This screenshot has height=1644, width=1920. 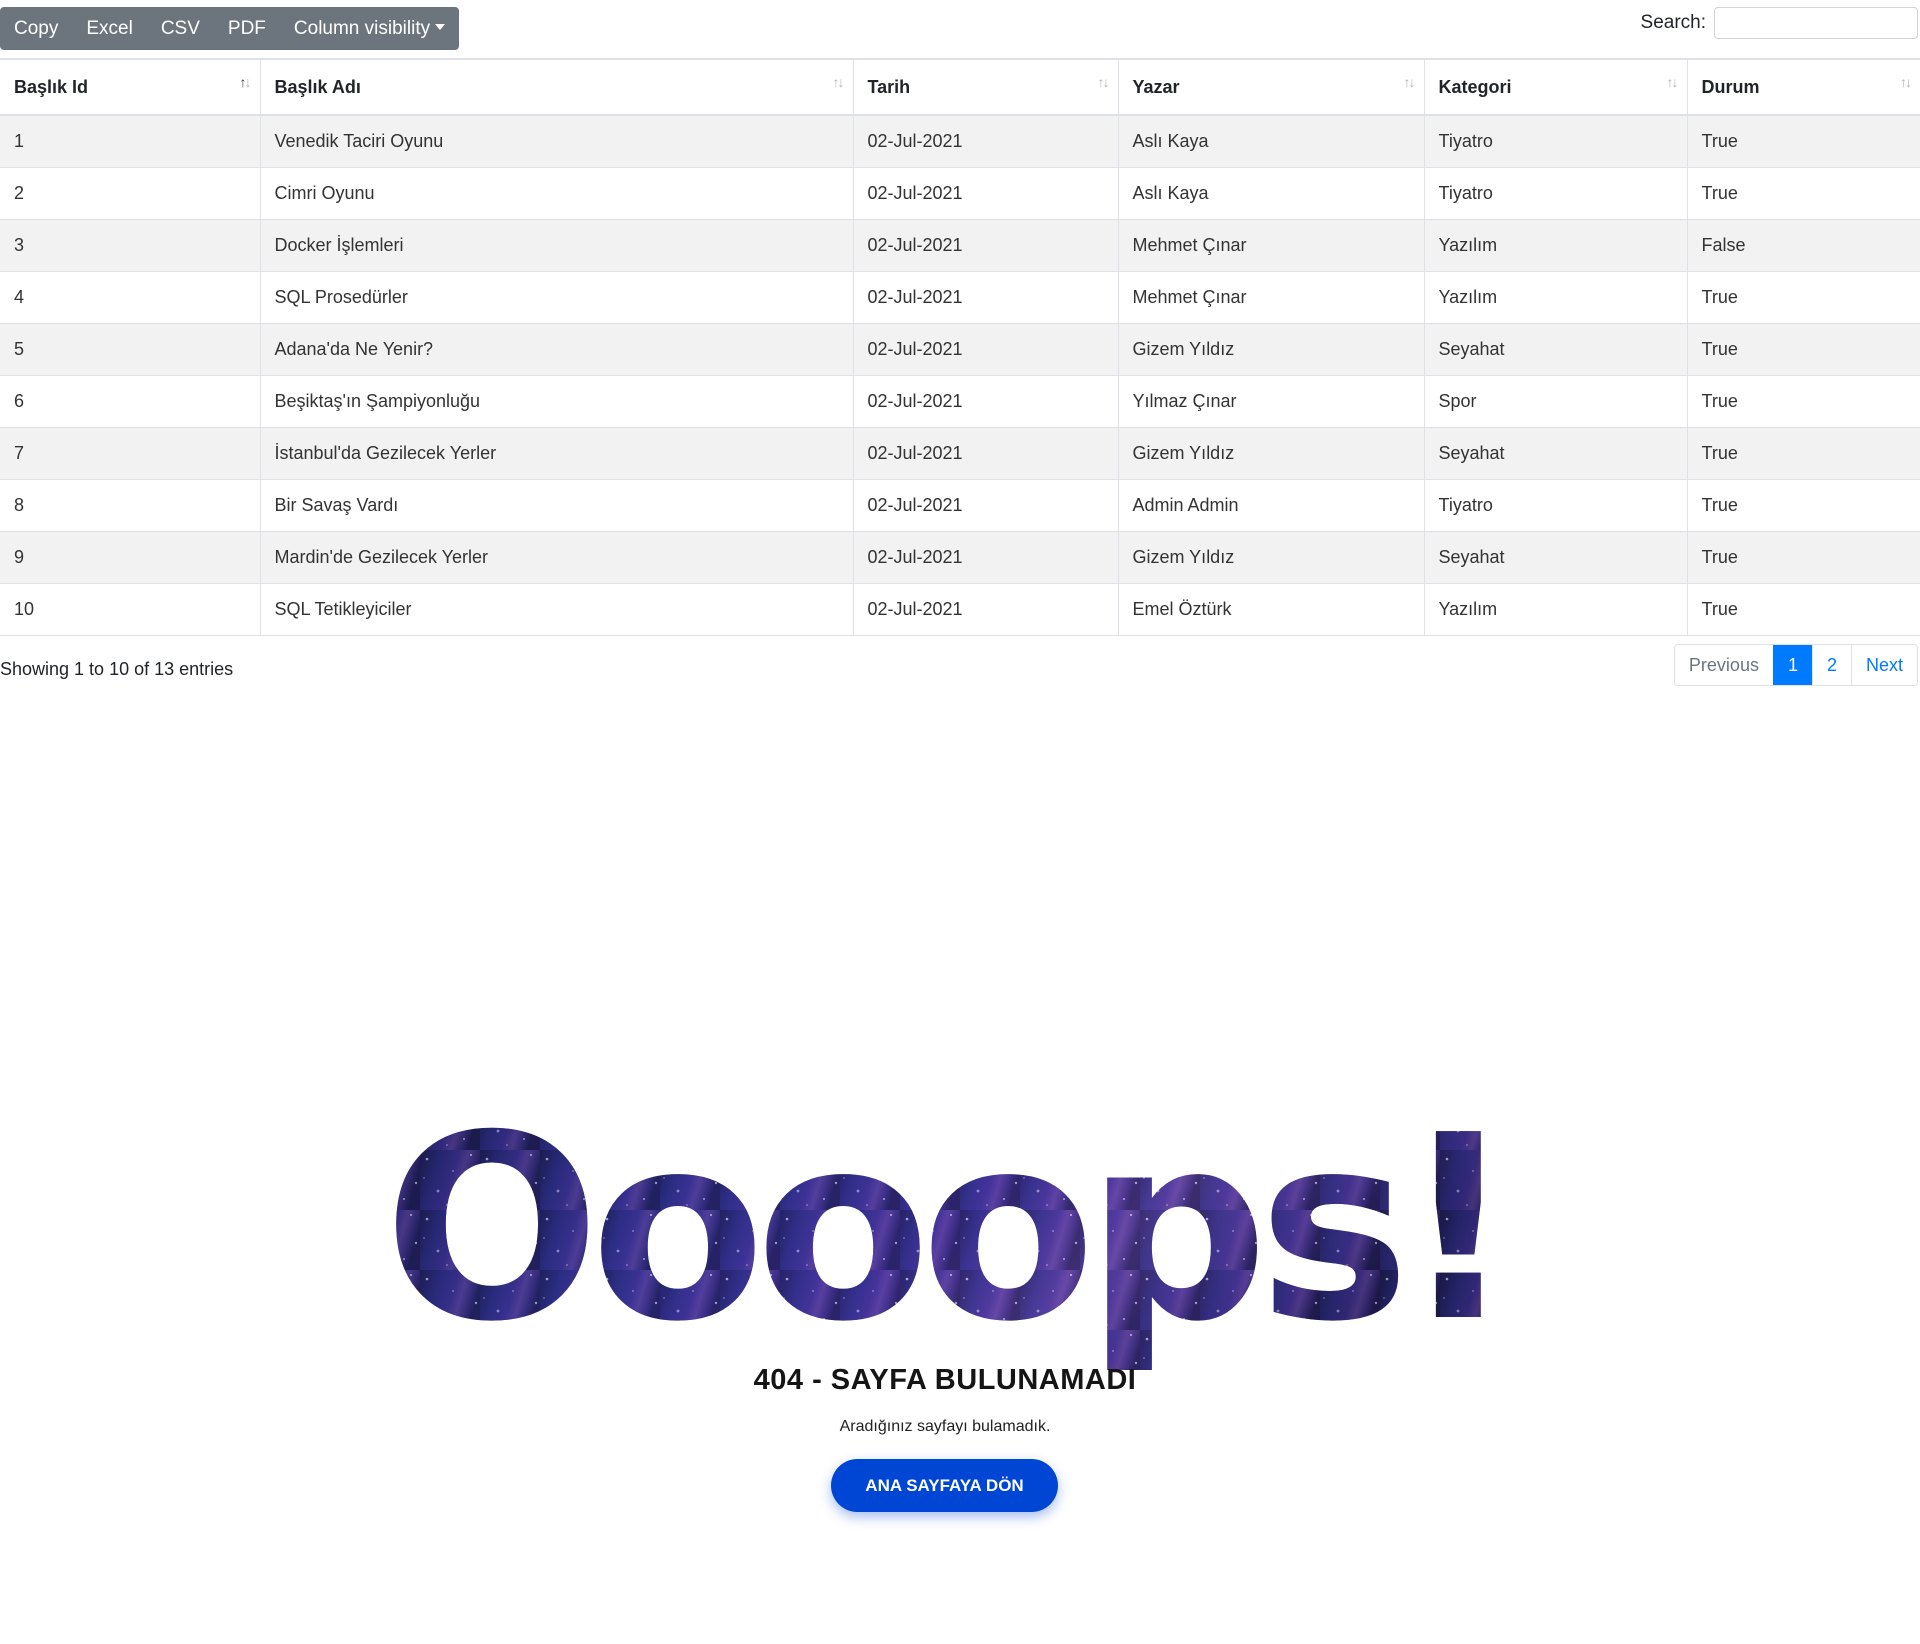 What do you see at coordinates (556, 297) in the screenshot?
I see `table-cell: SQL Prosedürler` at bounding box center [556, 297].